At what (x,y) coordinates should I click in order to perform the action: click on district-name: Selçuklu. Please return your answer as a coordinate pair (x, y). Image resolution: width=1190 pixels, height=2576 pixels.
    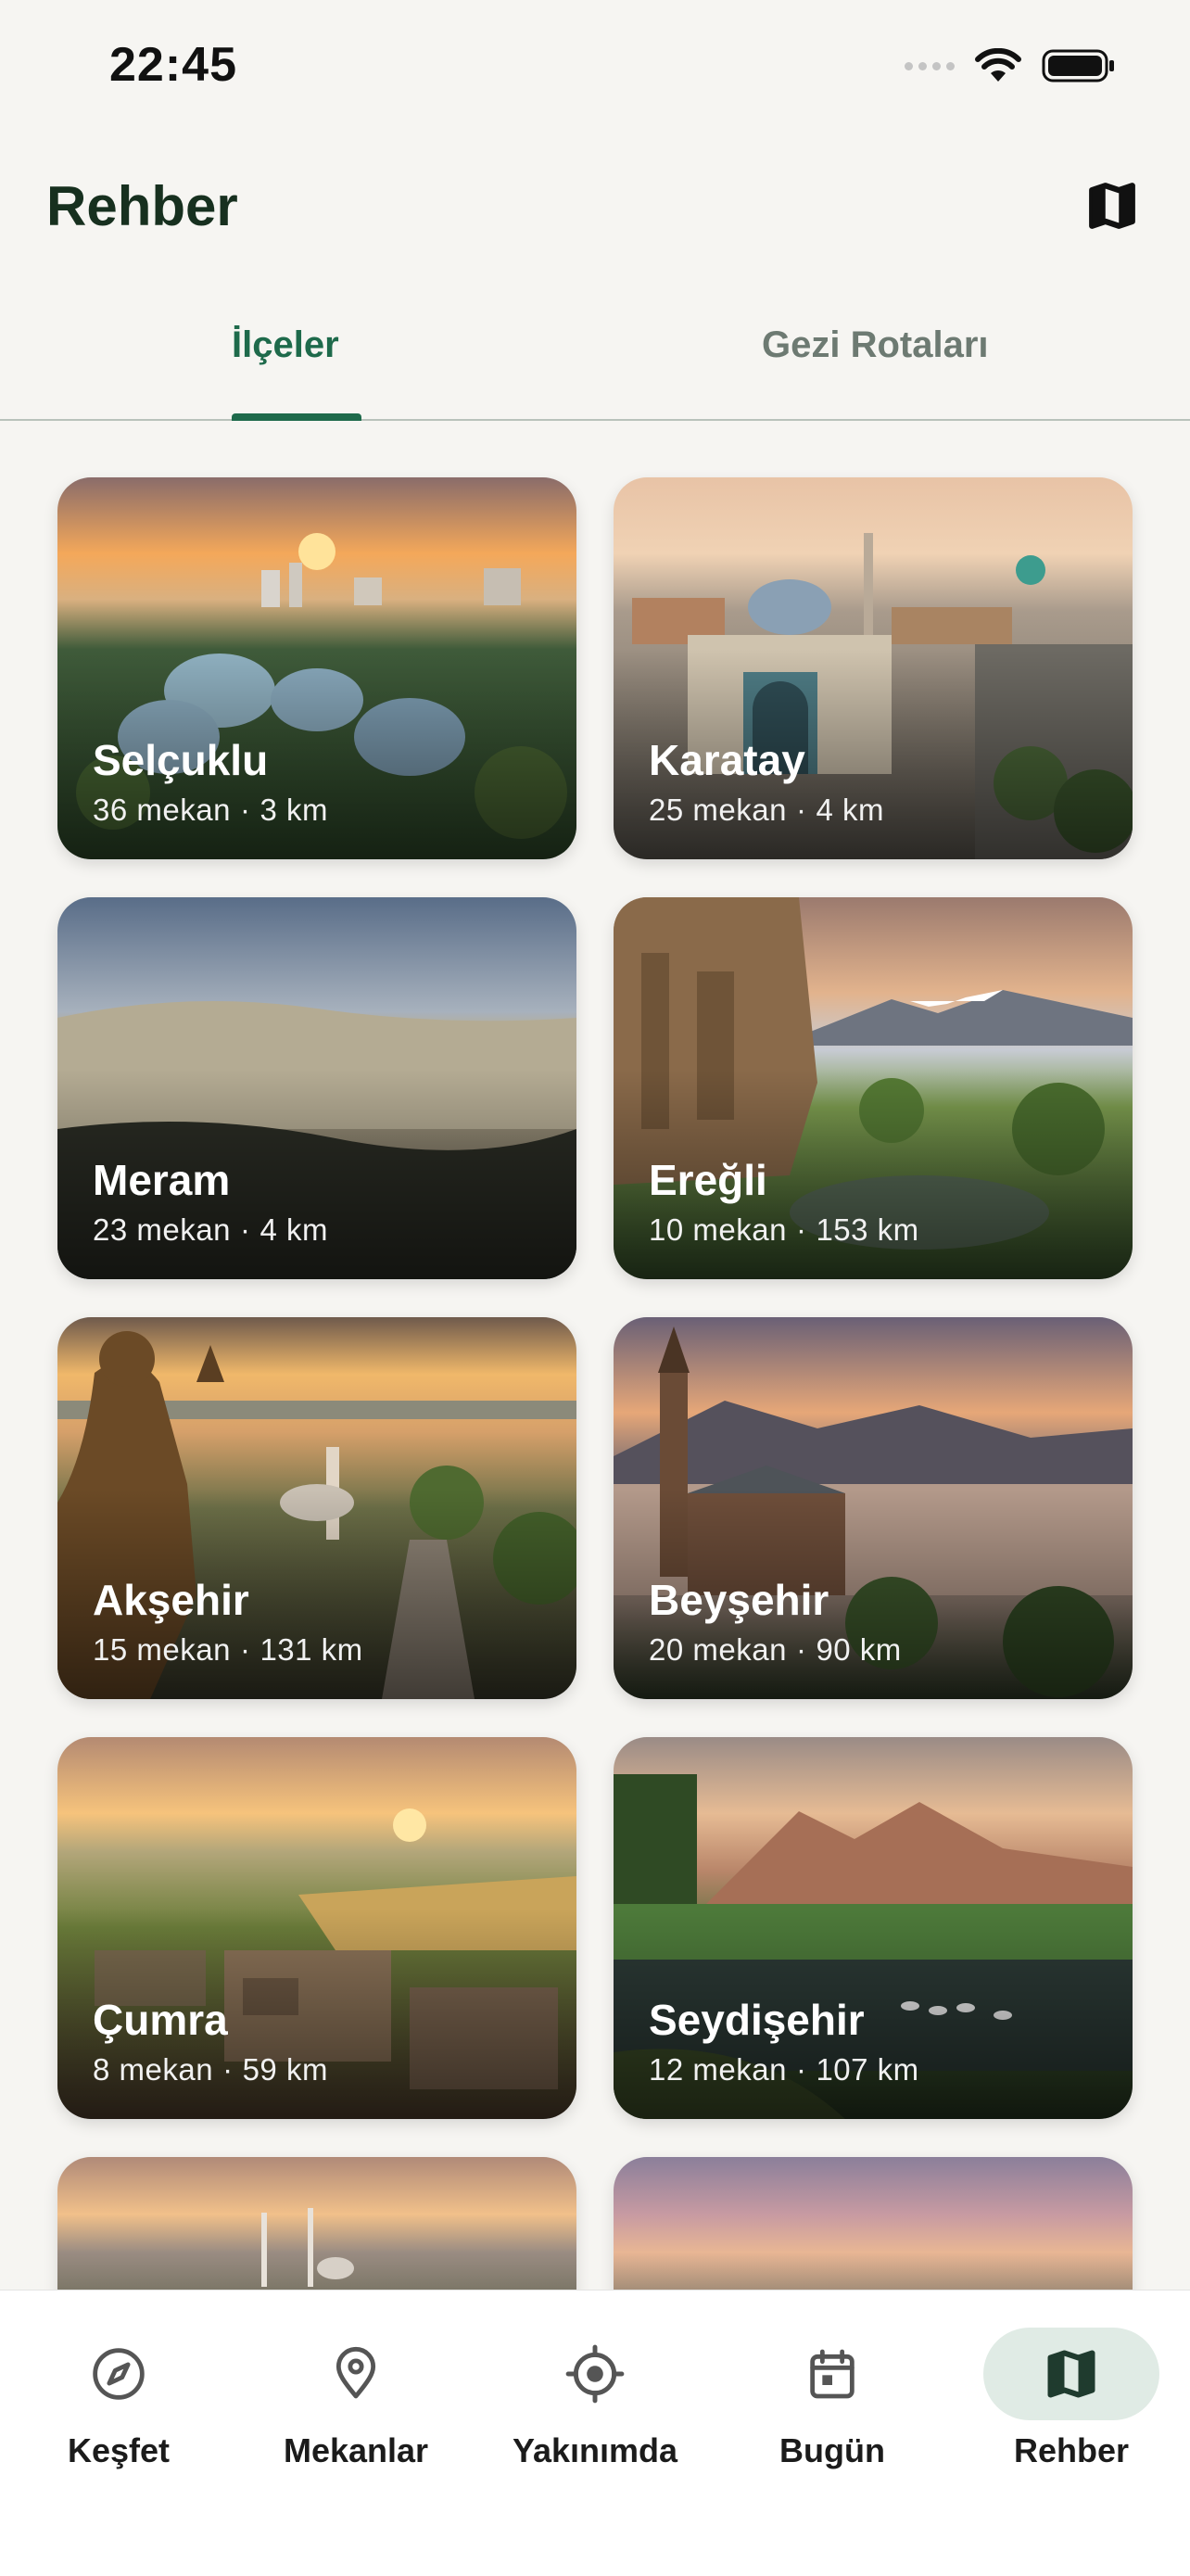
    Looking at the image, I should click on (181, 760).